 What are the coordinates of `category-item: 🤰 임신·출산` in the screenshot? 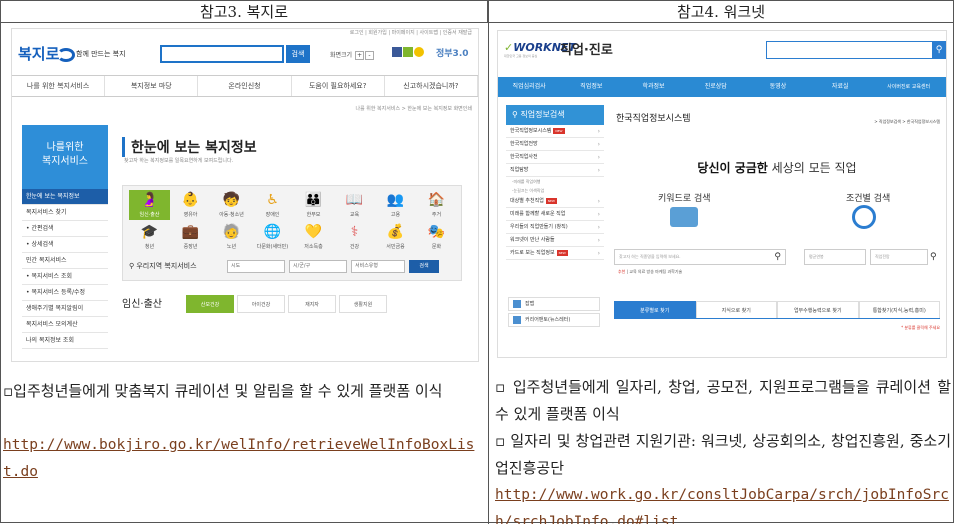 It's located at (149, 205).